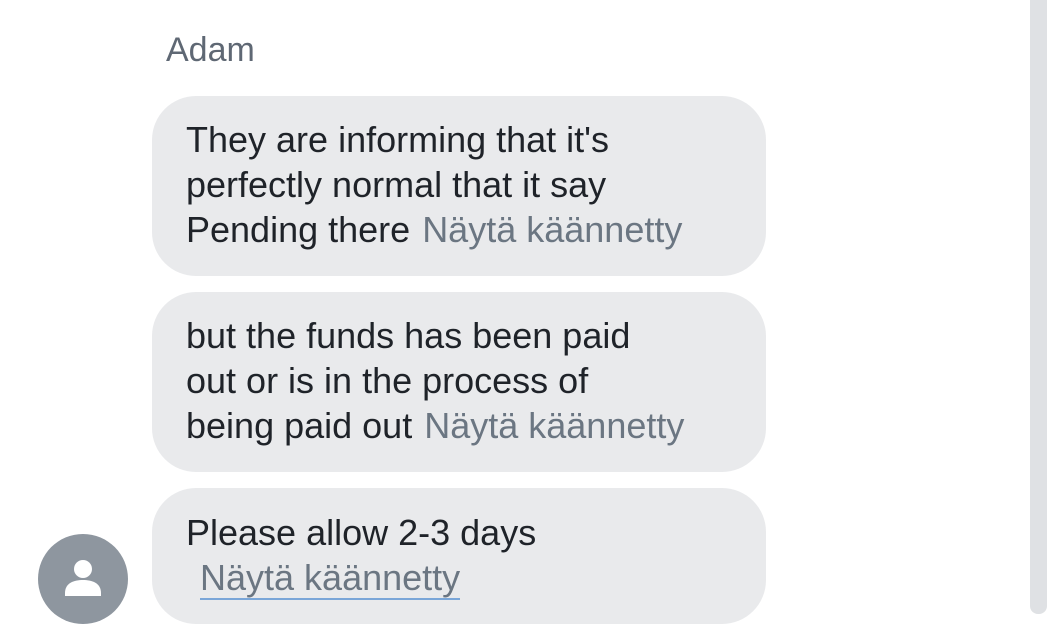  I want to click on message-bubble: Please allow 2-3 days Näytä käännetty, so click(459, 556).